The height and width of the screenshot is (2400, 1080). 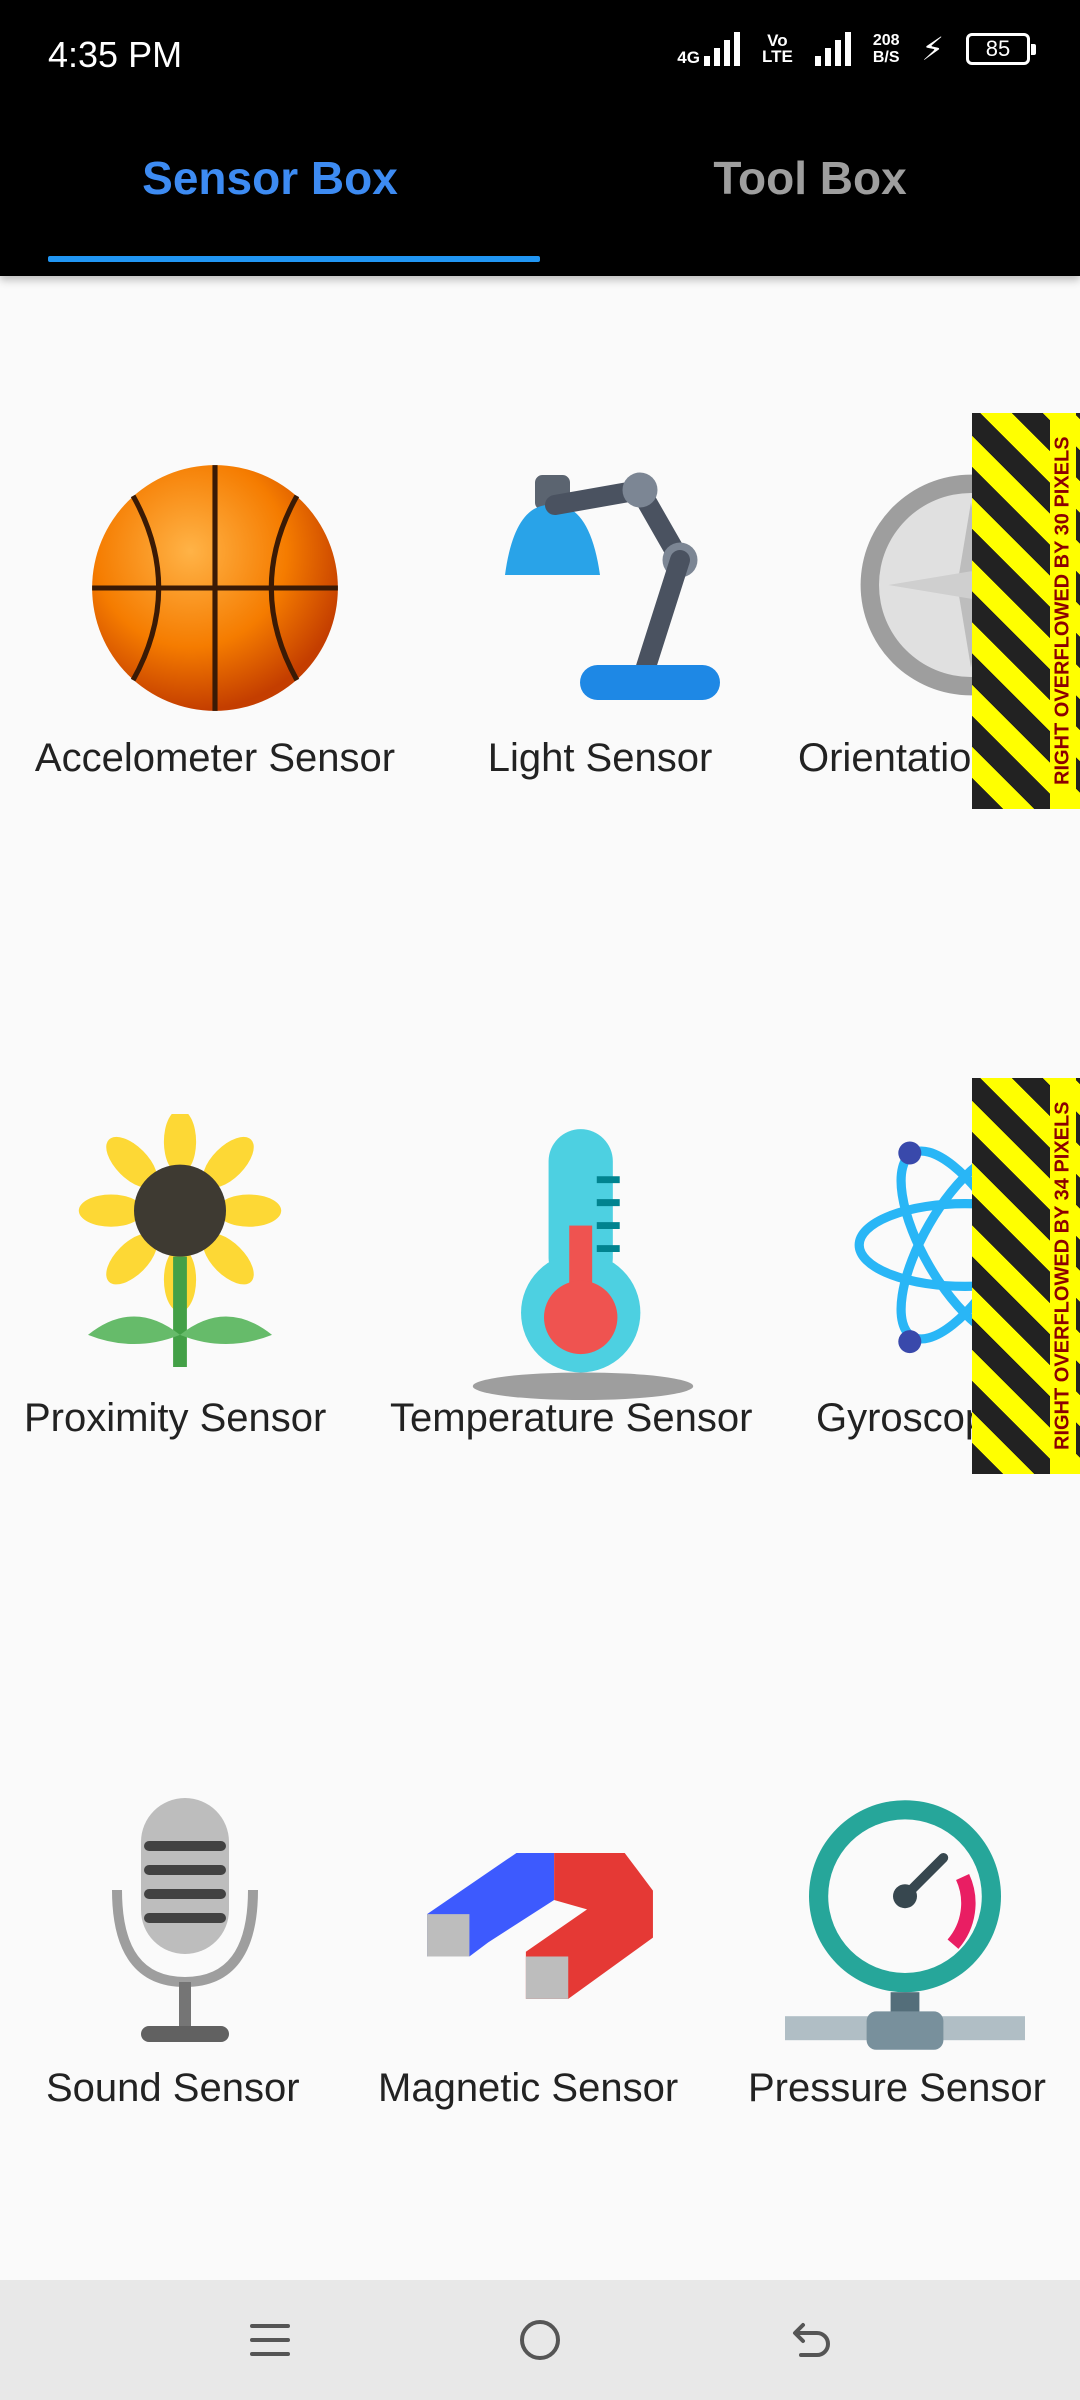 I want to click on sensor-item-magnetic: Magnetic Sensor, so click(x=540, y=1950).